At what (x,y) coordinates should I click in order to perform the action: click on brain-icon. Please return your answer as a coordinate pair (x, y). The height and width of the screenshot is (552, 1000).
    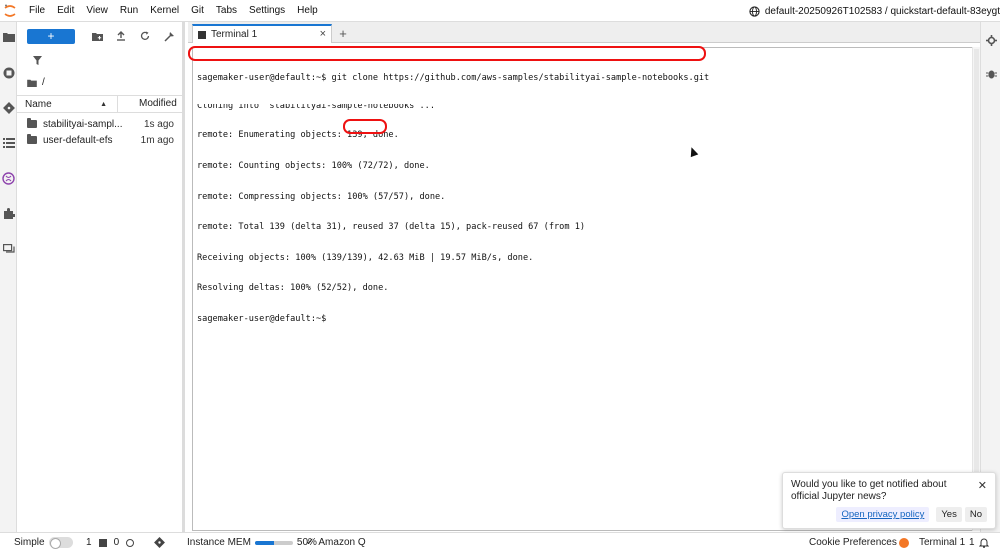
    Looking at the image, I should click on (8, 178).